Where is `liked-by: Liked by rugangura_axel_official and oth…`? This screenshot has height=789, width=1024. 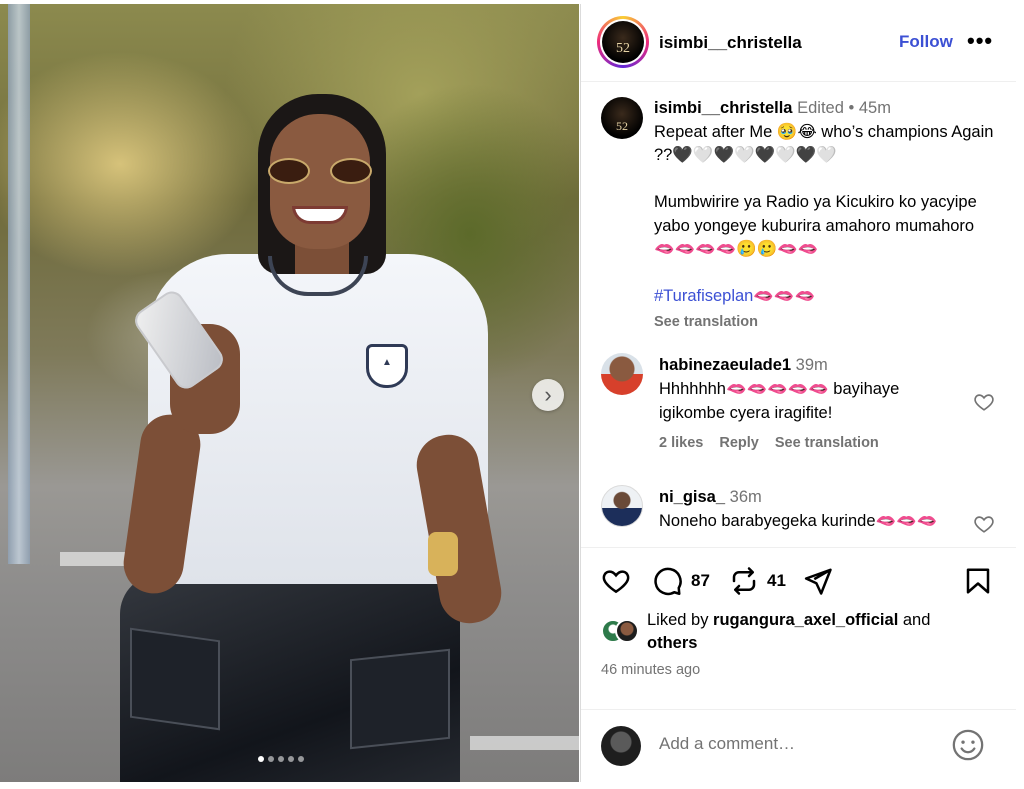 liked-by: Liked by rugangura_axel_official and oth… is located at coordinates (801, 629).